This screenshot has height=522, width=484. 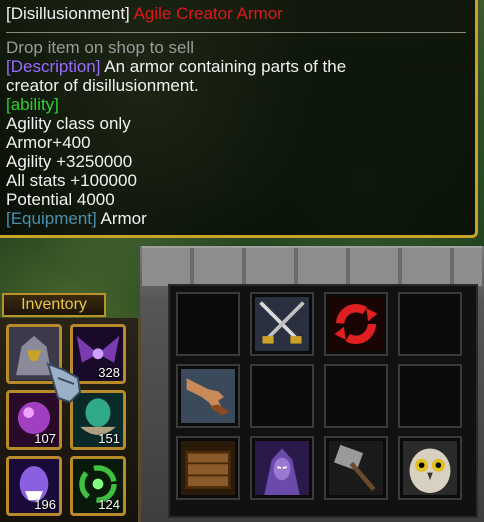 What do you see at coordinates (51, 218) in the screenshot?
I see `equipment-tag: [Equipment]` at bounding box center [51, 218].